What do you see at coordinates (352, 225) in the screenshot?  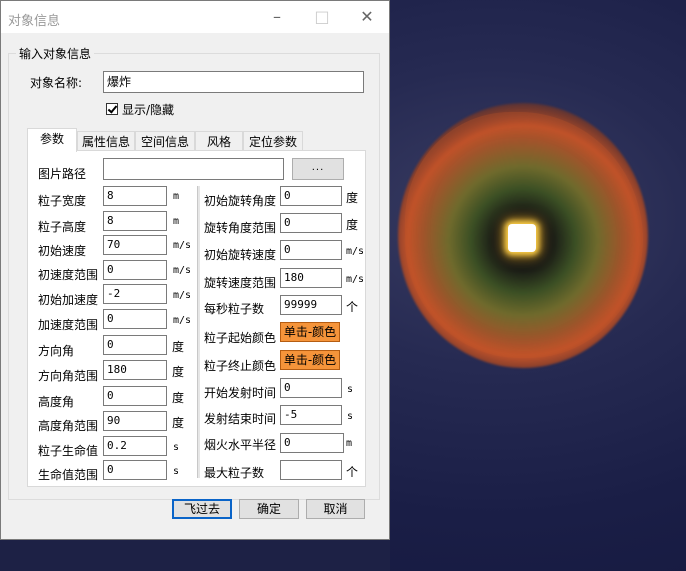 I see `rotation-angle-range-unit: 度` at bounding box center [352, 225].